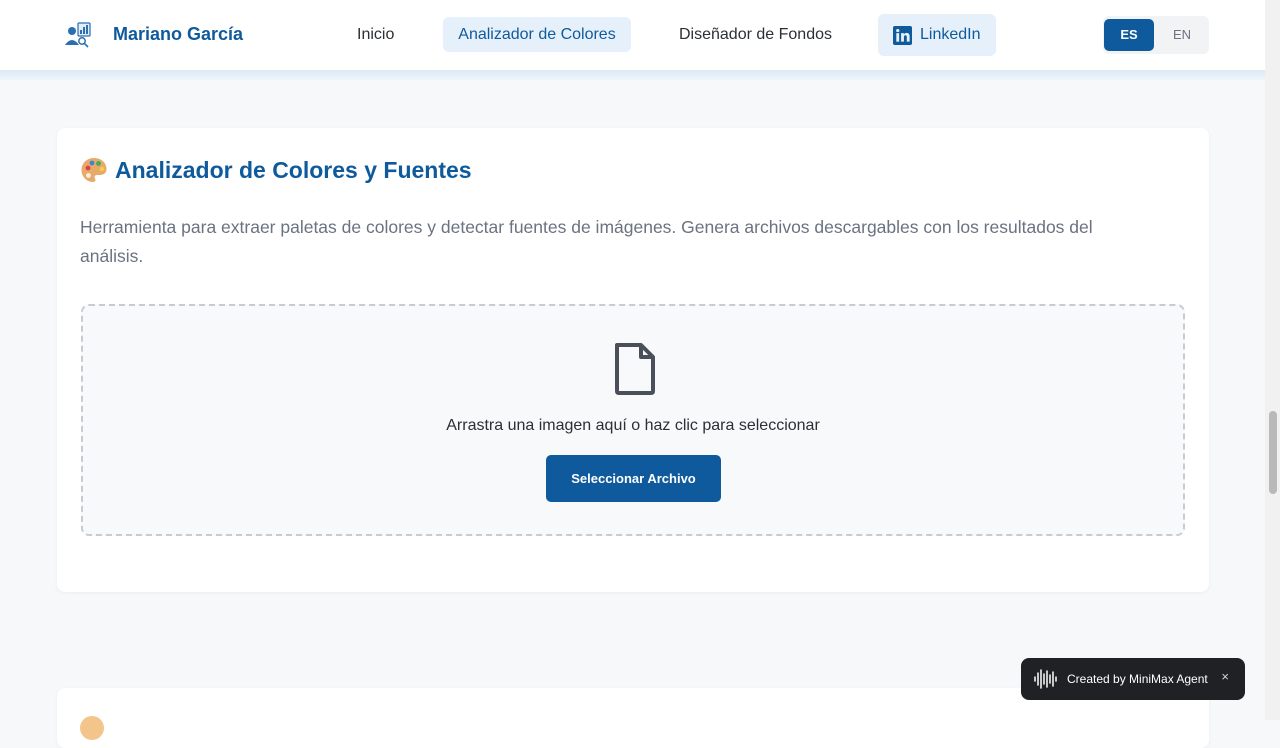 This screenshot has width=1280, height=748. I want to click on soundwave-icon, so click(1045, 679).